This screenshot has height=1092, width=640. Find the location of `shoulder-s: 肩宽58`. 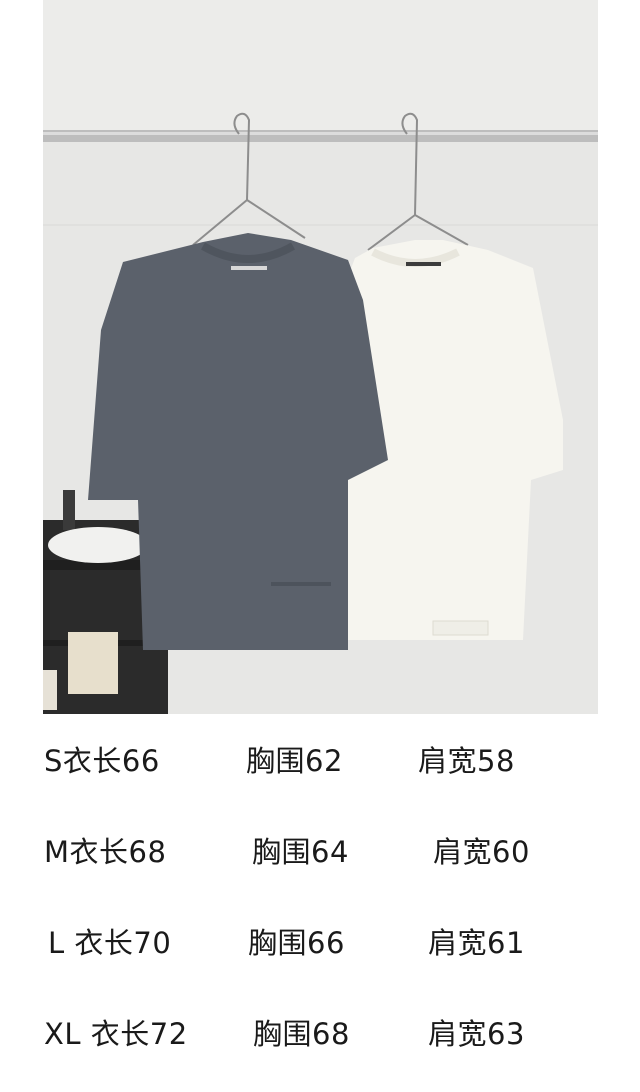

shoulder-s: 肩宽58 is located at coordinates (466, 761).